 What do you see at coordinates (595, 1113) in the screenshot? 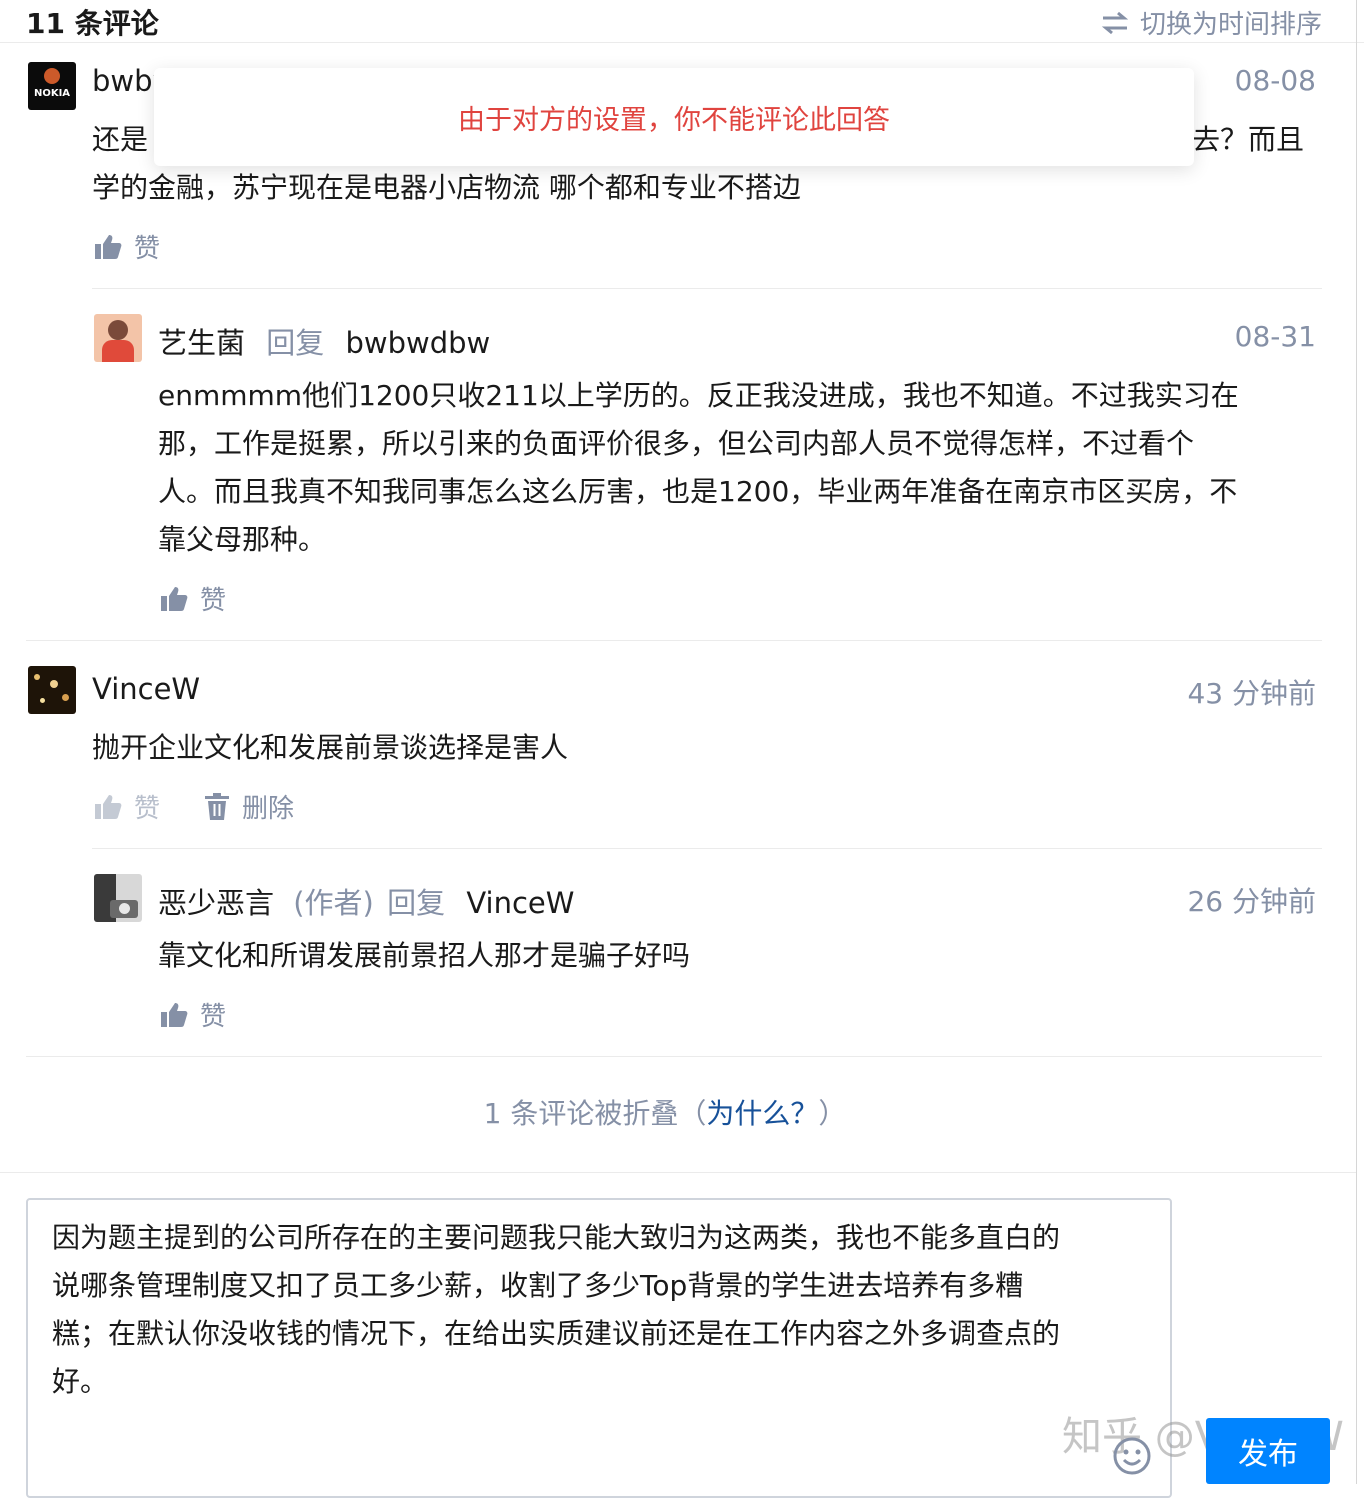
I see `collapsed-text: 1 条评论被折叠（` at bounding box center [595, 1113].